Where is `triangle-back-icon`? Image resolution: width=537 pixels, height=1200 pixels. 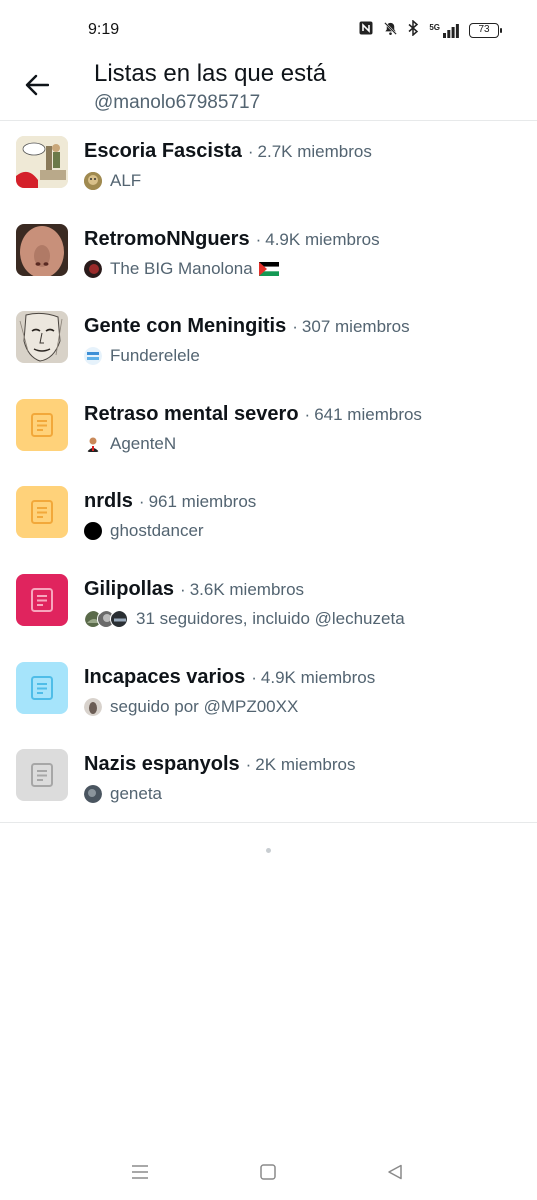
triangle-back-icon is located at coordinates (395, 1172).